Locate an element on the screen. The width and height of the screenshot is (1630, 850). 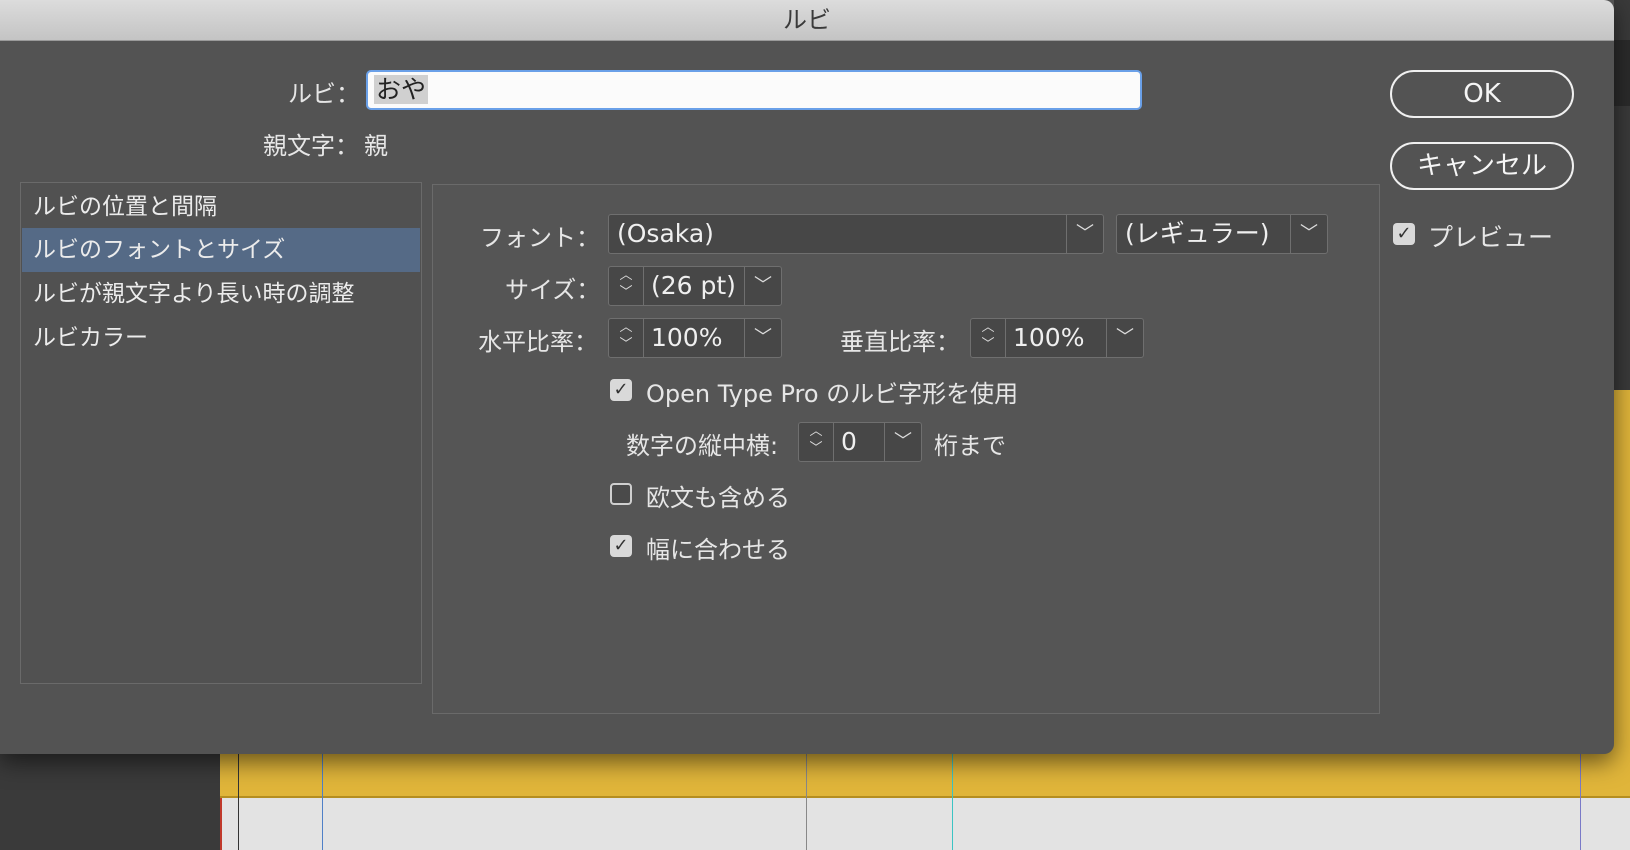
ruby-input-value: おや is located at coordinates (401, 89).